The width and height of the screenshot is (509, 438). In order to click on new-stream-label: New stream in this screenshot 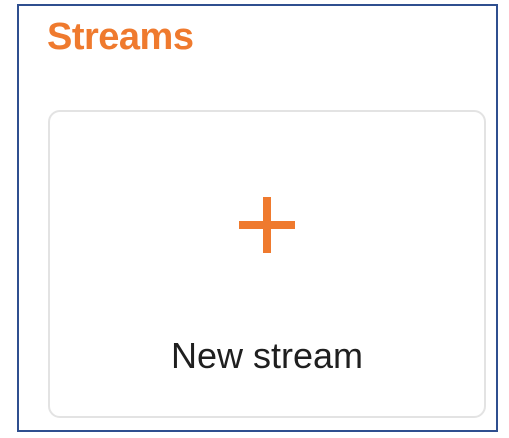, I will do `click(267, 355)`.